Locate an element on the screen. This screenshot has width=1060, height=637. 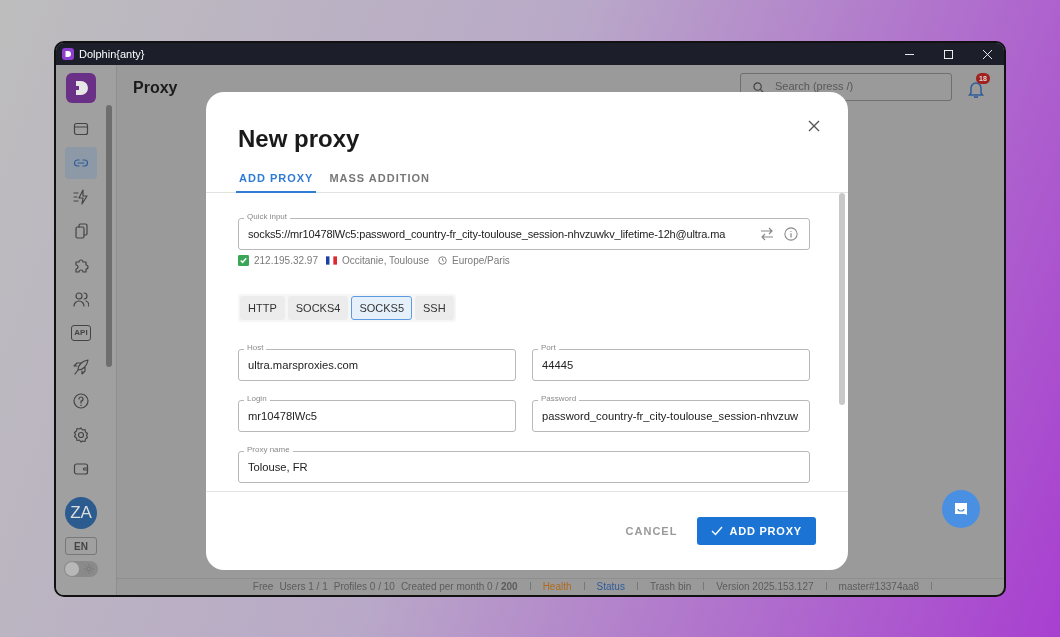
status-item: Free is located at coordinates (263, 586).